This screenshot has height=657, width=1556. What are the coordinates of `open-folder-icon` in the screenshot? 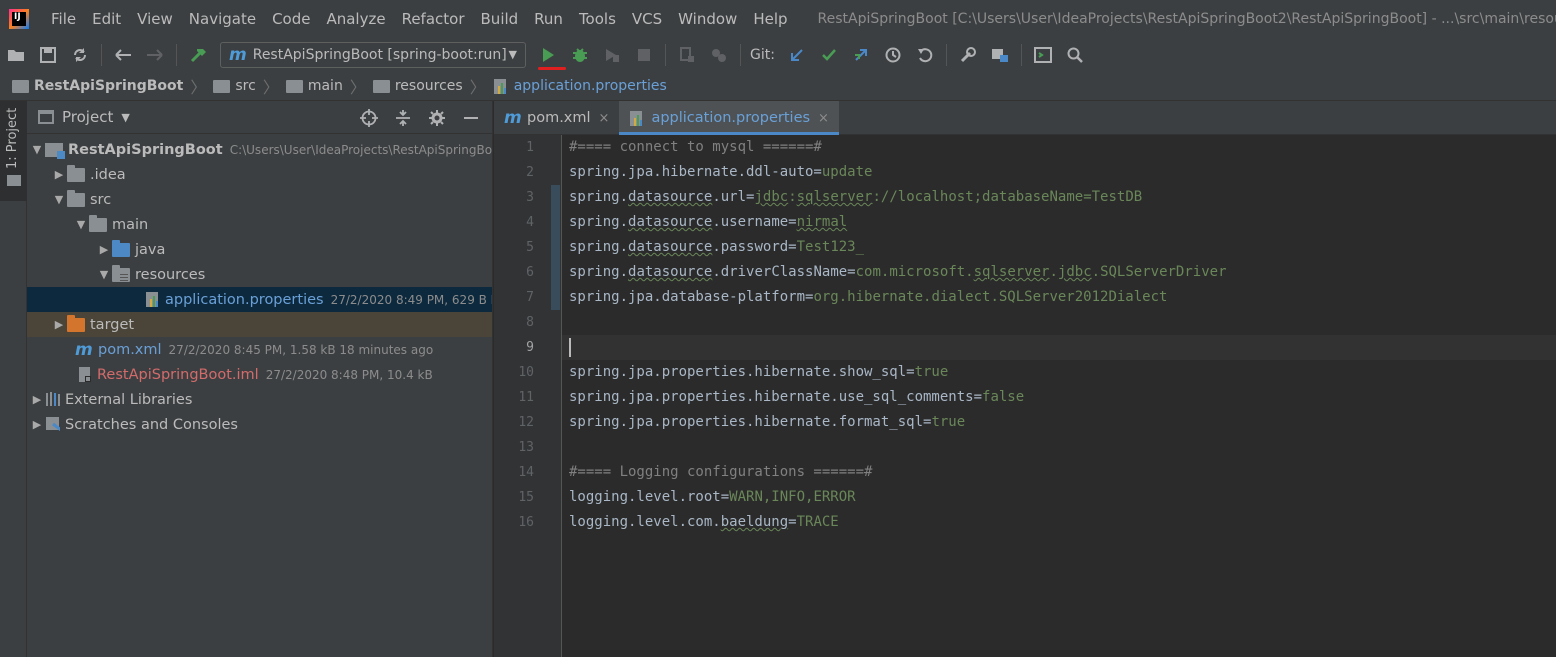 It's located at (16, 55).